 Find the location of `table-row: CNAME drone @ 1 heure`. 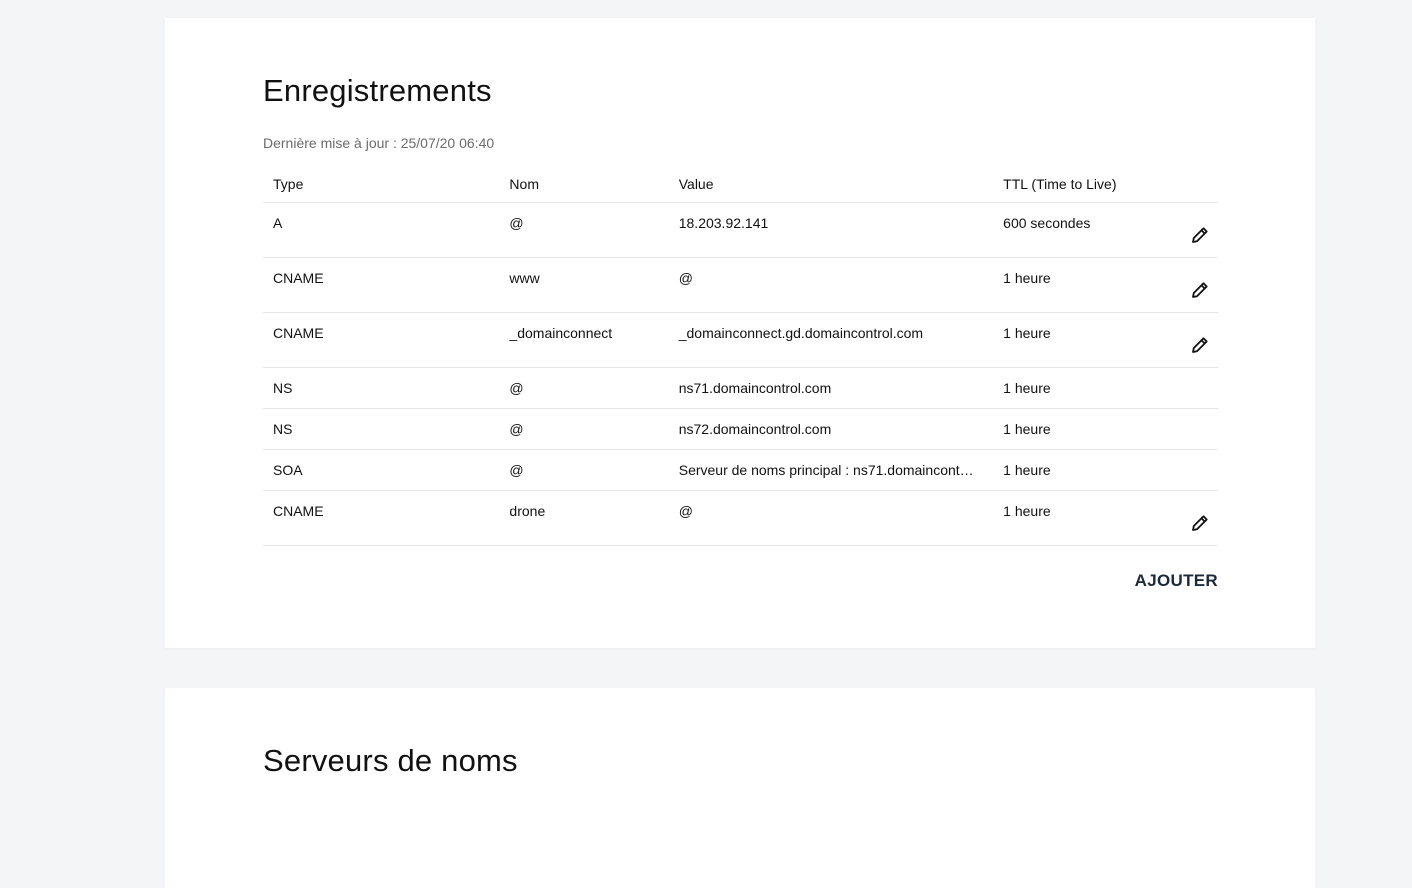

table-row: CNAME drone @ 1 heure is located at coordinates (740, 518).